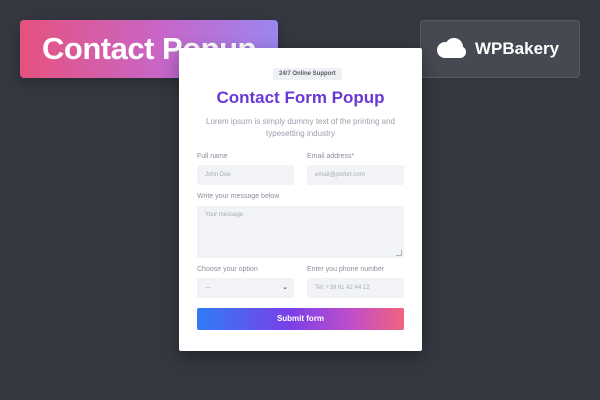 The height and width of the screenshot is (400, 600). I want to click on phone-field: Tel: +39 61 42 44 12, so click(355, 288).